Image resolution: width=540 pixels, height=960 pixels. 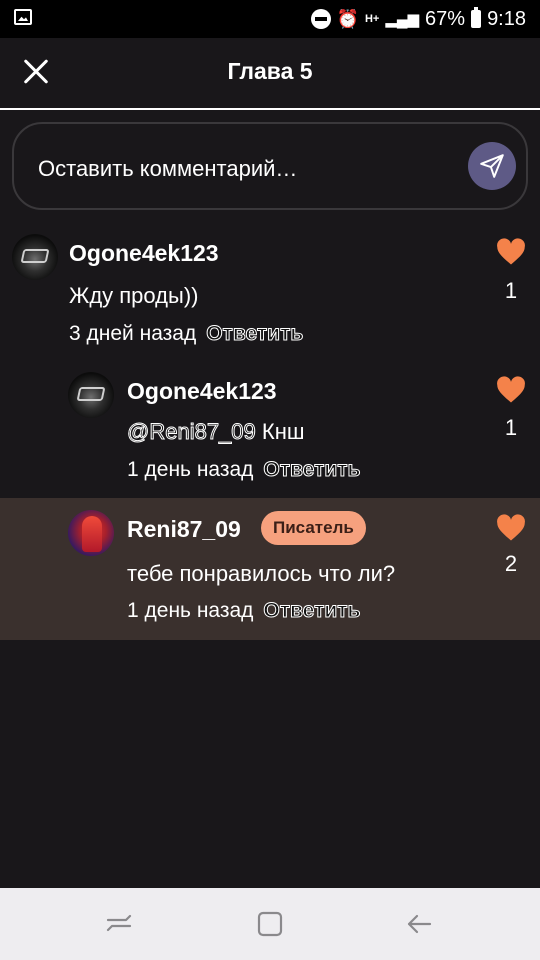 I want to click on status-bar: ⏰ H+ ▂▄▆ 67% 9:18, so click(x=270, y=19).